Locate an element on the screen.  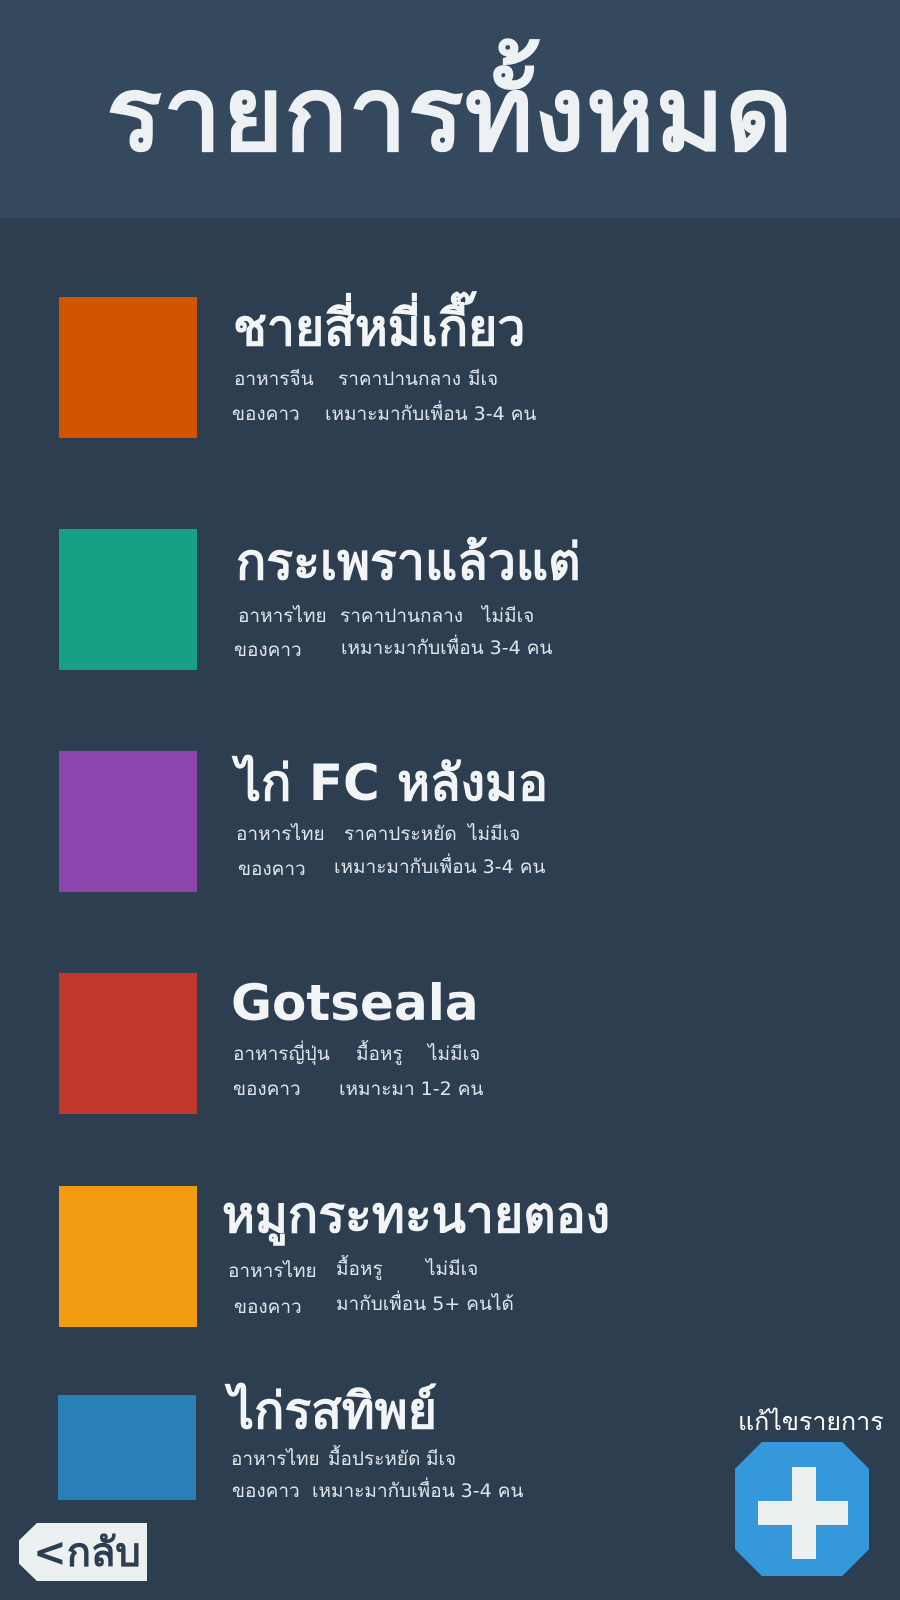
back-button: <กลับ is located at coordinates (83, 1552).